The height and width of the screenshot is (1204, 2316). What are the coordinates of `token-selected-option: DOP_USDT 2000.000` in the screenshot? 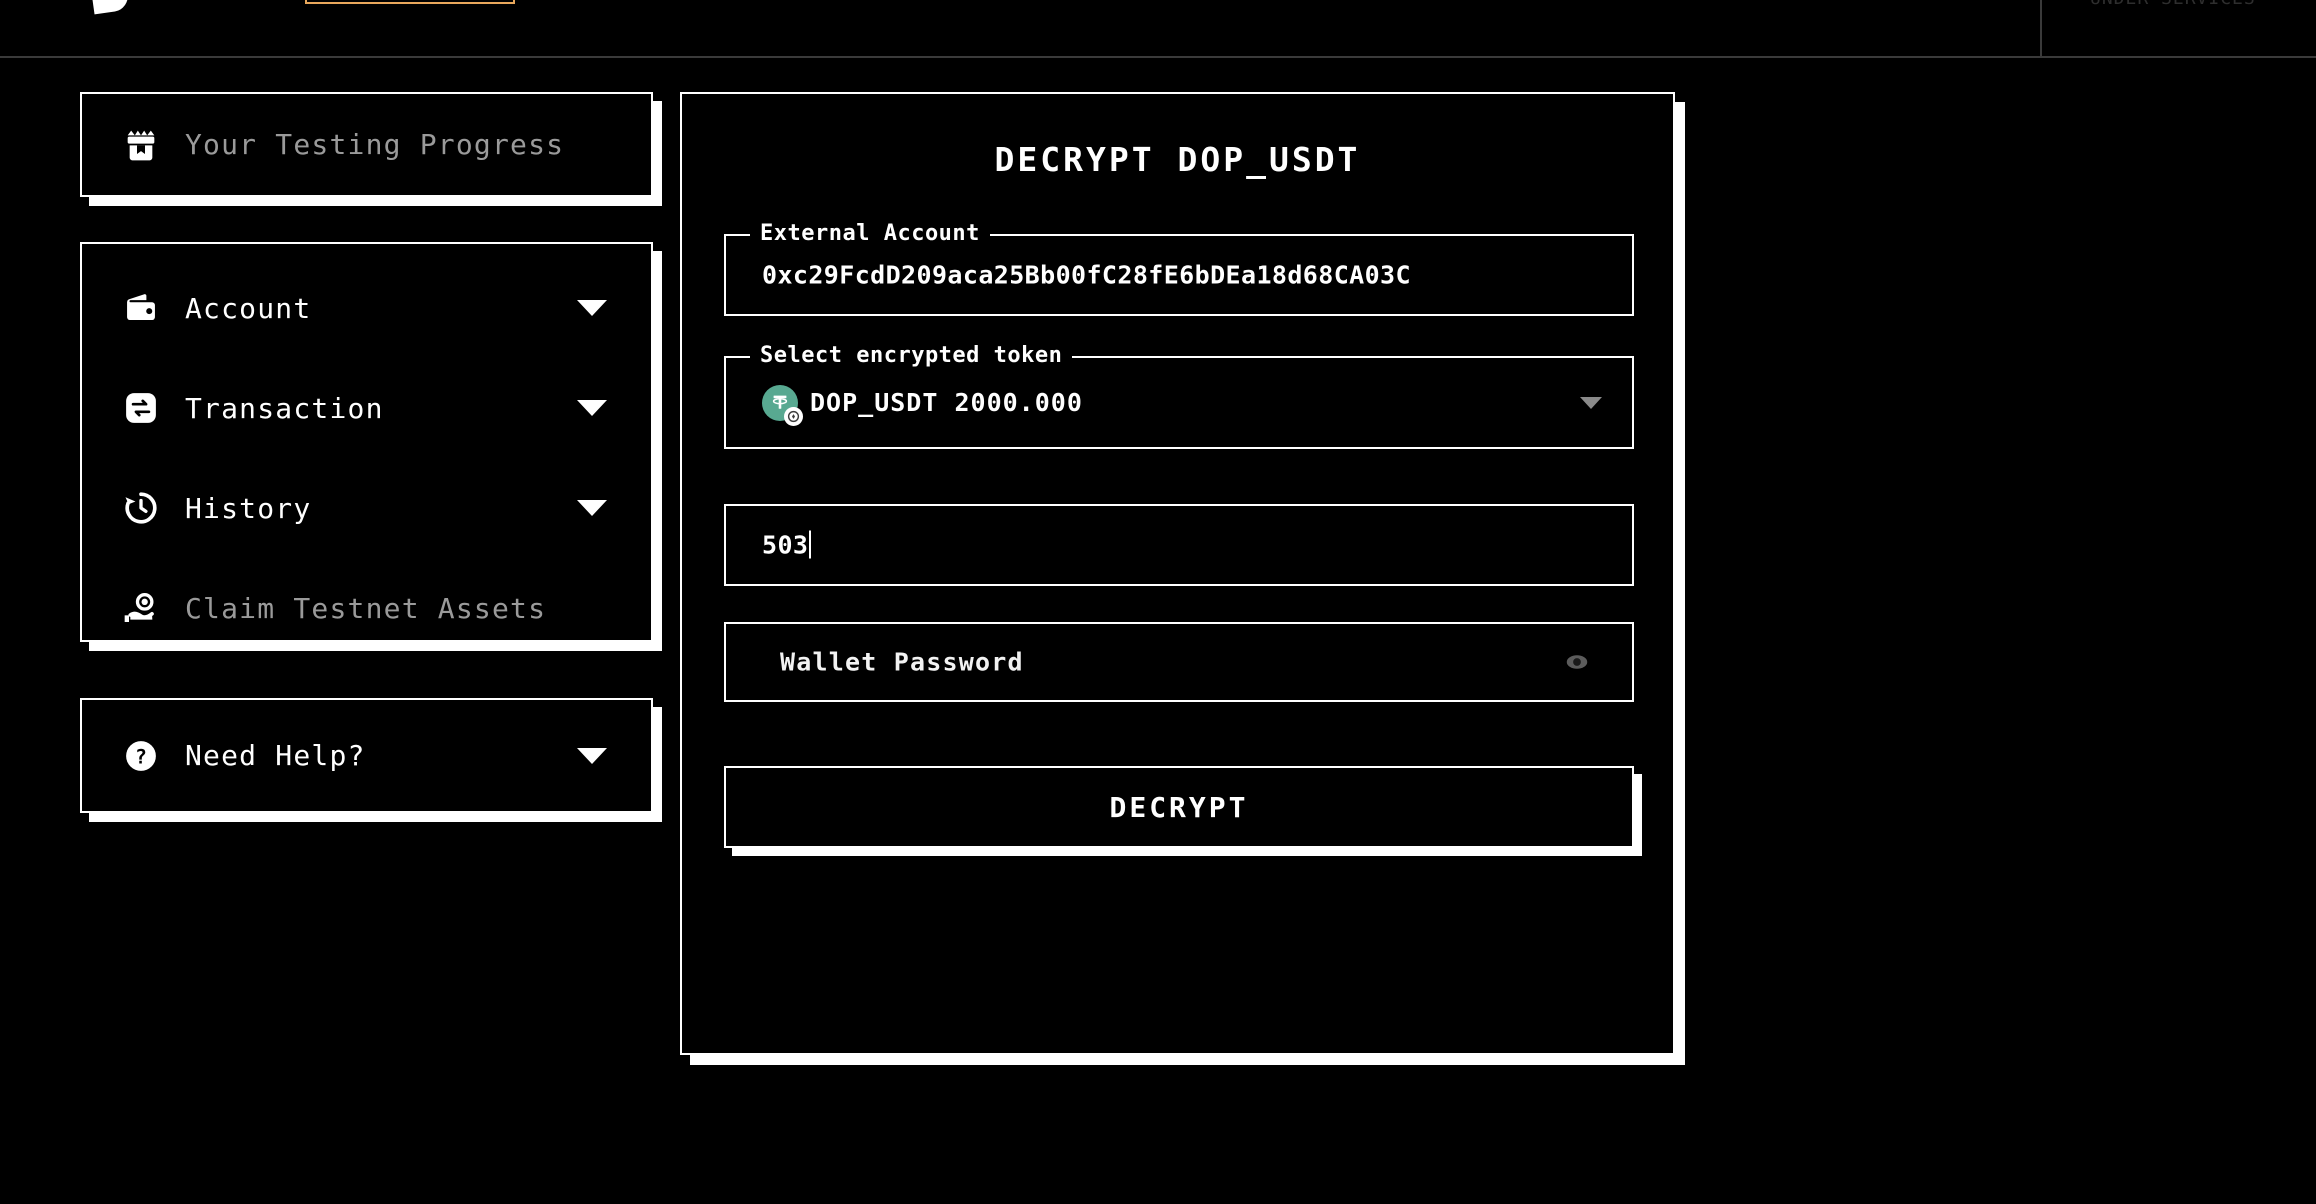 It's located at (922, 405).